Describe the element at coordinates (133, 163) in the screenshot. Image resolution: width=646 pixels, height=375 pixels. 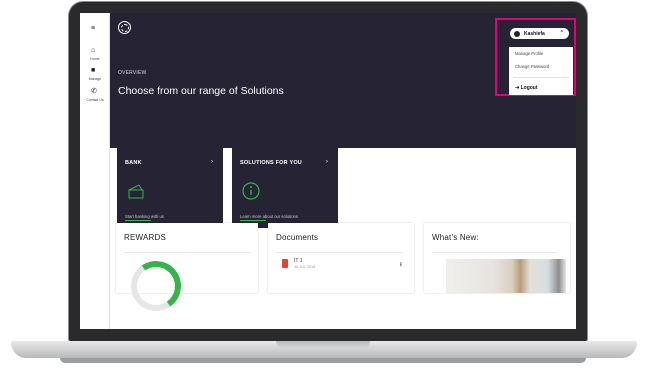
I see `card-title: BANK` at that location.